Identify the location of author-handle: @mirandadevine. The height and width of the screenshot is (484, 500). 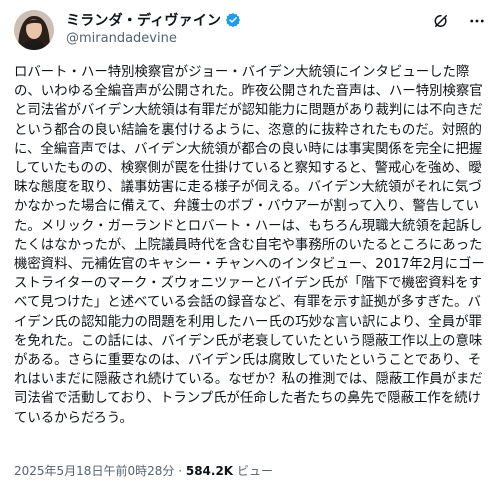
(121, 38).